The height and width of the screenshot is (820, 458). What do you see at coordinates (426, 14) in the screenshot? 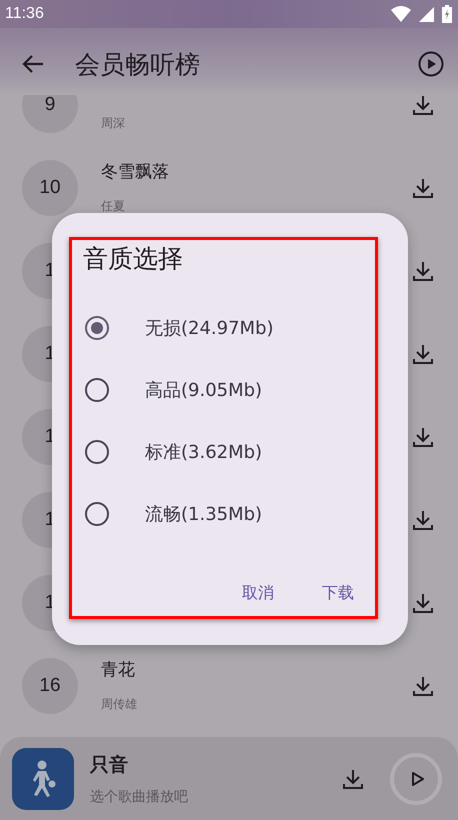
I see `signal-icon` at bounding box center [426, 14].